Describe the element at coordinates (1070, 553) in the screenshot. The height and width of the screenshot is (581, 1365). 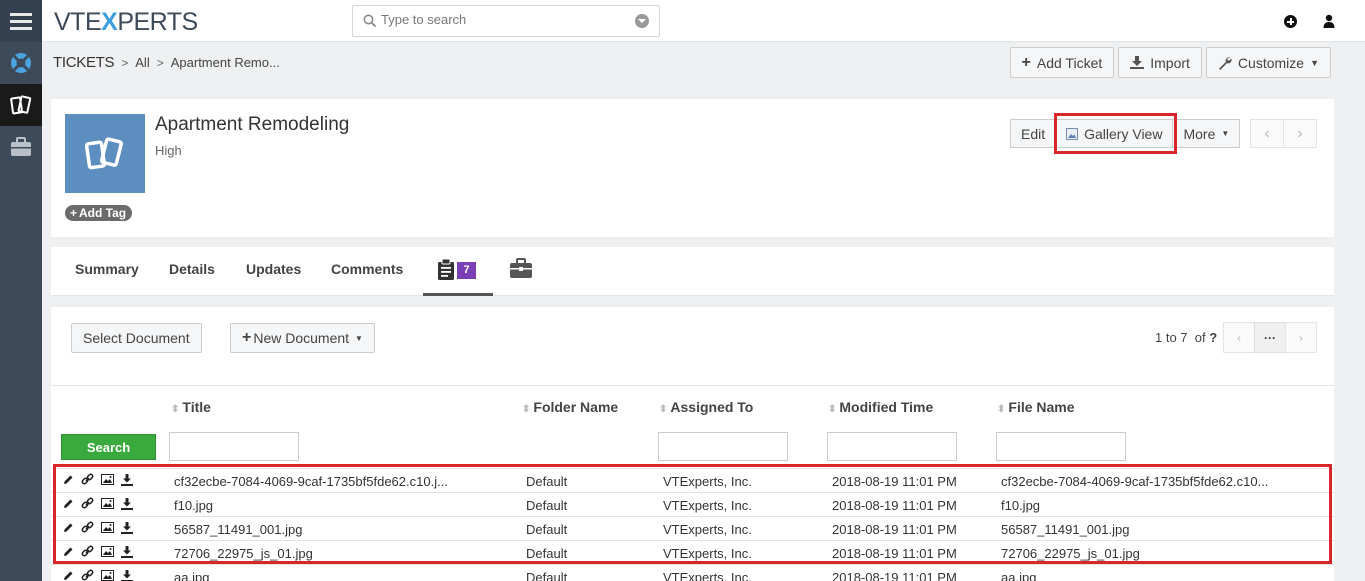
I see `cell-file: 72706_22975_js_01.jpg` at that location.